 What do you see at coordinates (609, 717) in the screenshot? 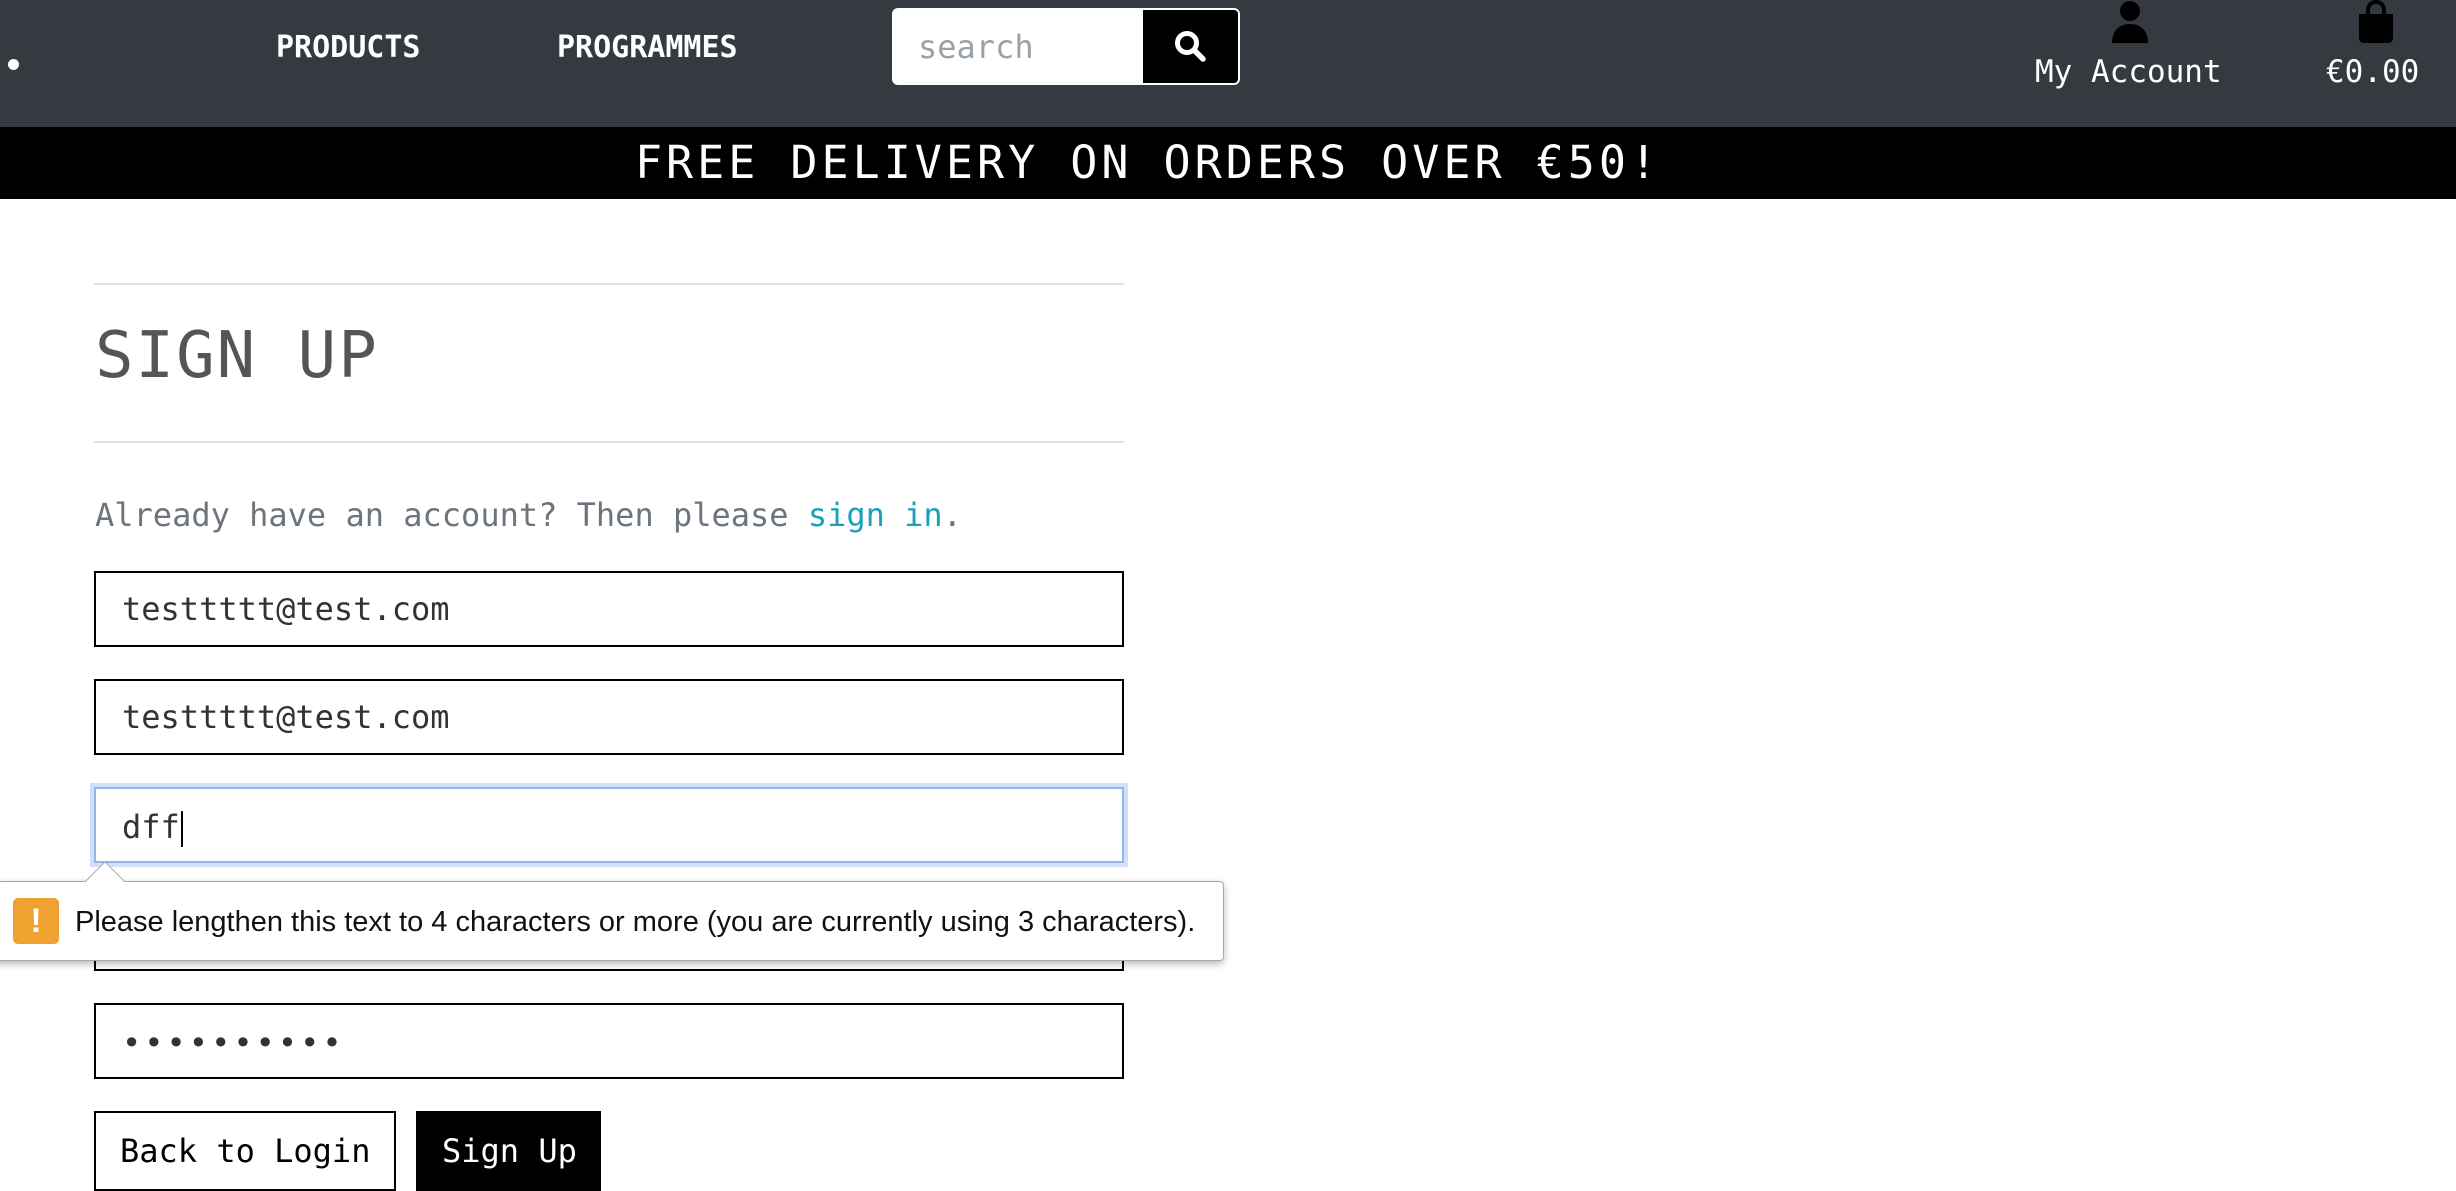
I see `email-confirm-field` at bounding box center [609, 717].